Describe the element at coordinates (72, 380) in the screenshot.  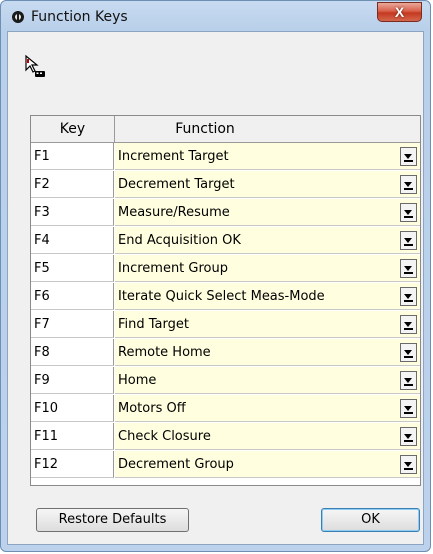
I see `key-cell: F9` at that location.